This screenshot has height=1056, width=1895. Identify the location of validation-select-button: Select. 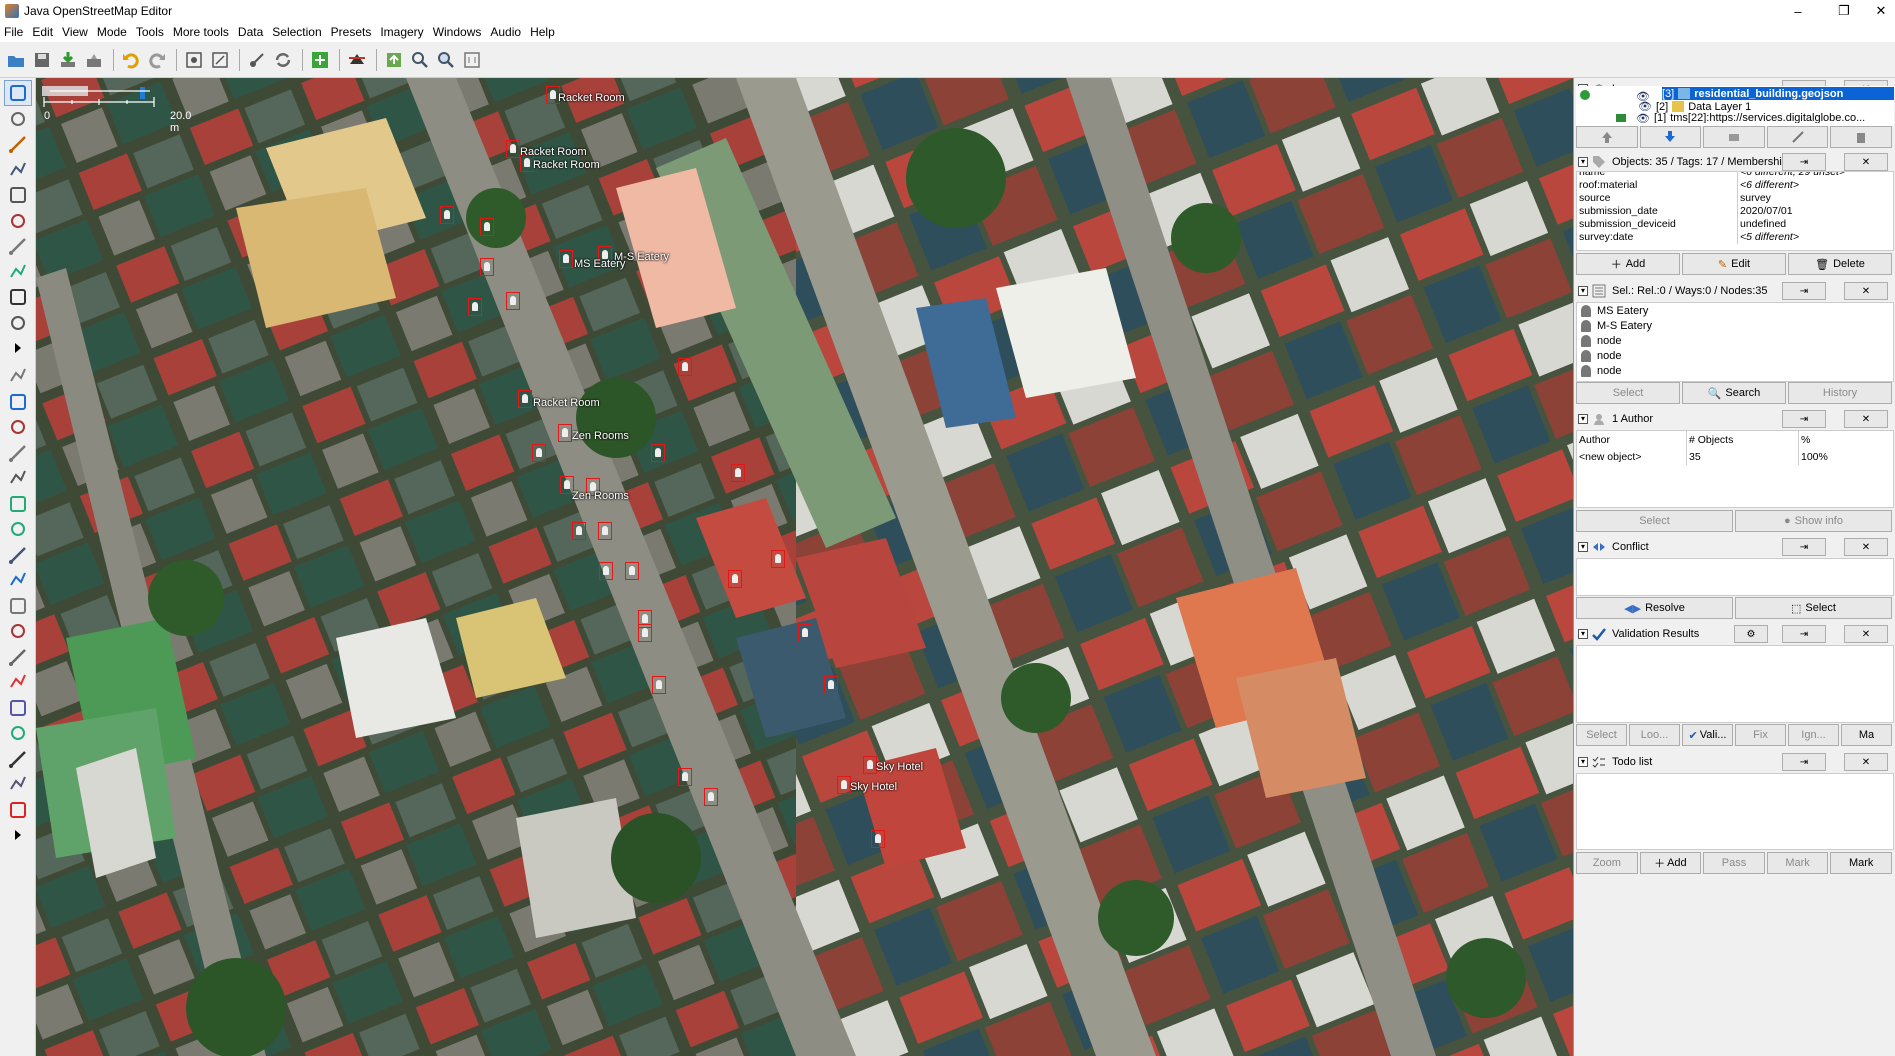
(1601, 735).